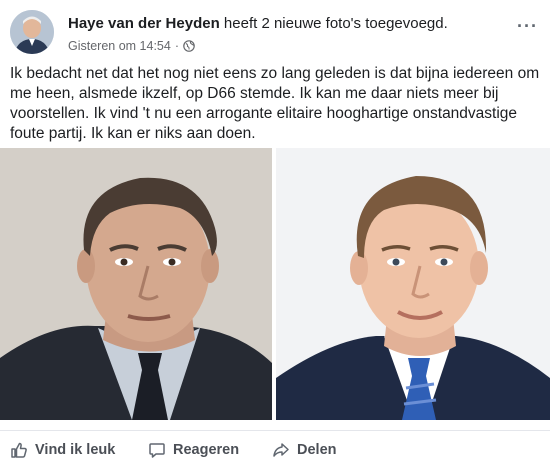  Describe the element at coordinates (75, 450) in the screenshot. I see `like-label: Vind ik leuk` at that location.